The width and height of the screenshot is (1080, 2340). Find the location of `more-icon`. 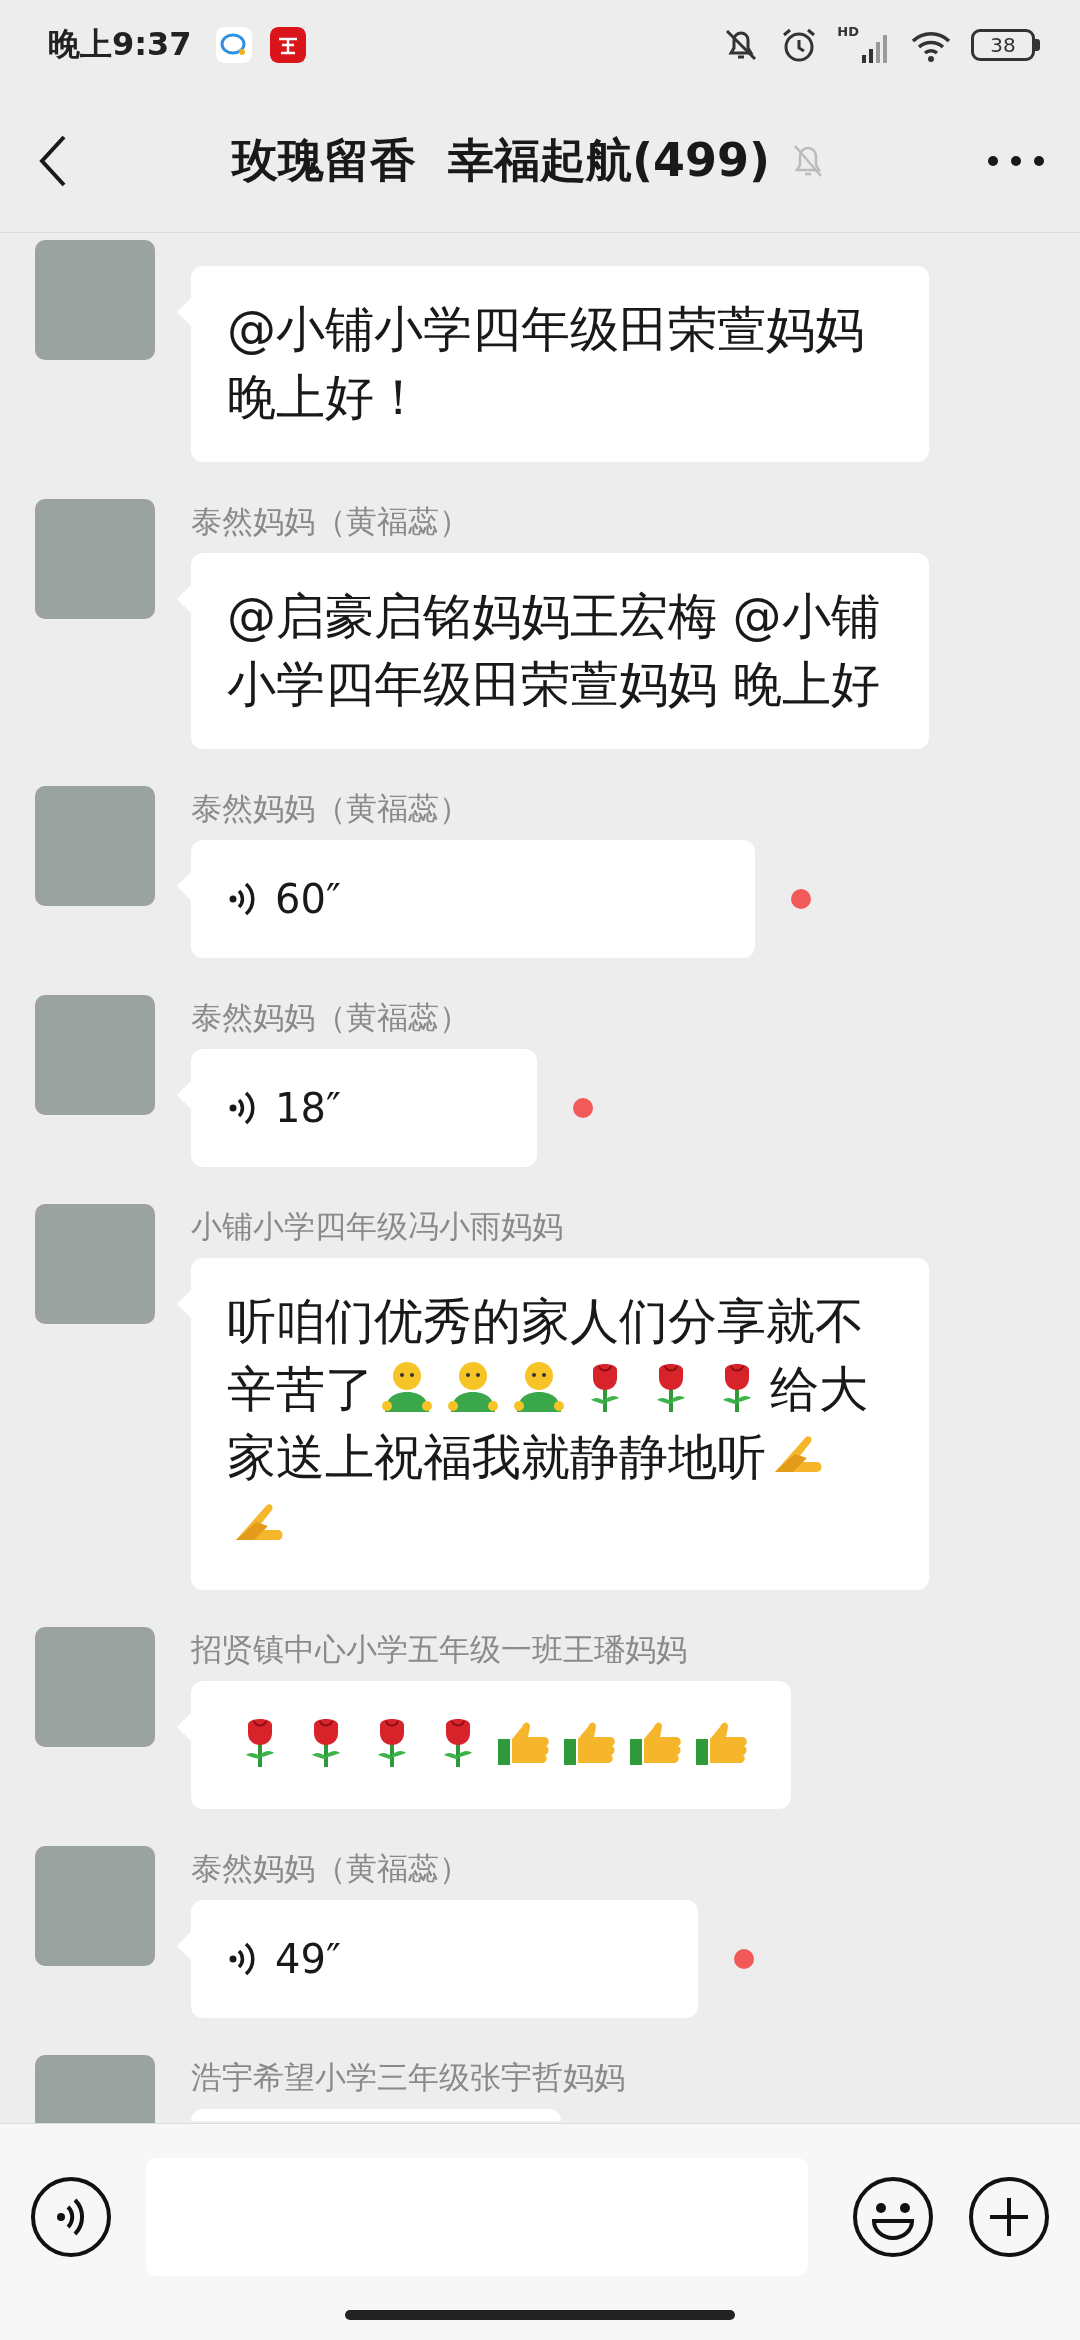

more-icon is located at coordinates (1016, 161).